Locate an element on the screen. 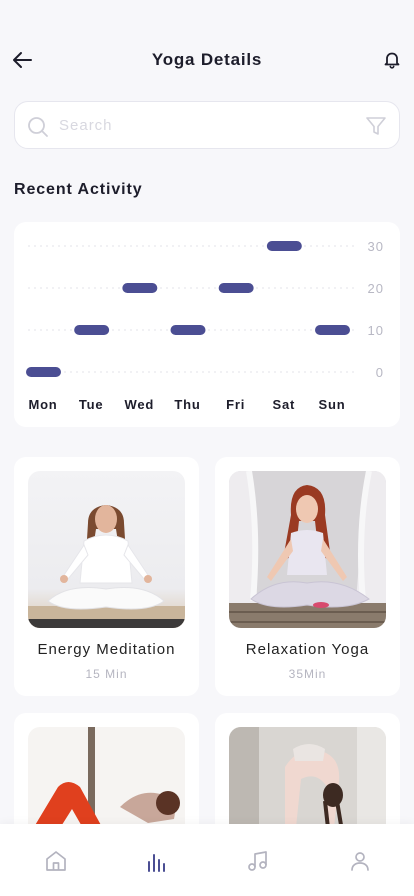 The height and width of the screenshot is (896, 414). chart-y-tick-label: 0 is located at coordinates (380, 372).